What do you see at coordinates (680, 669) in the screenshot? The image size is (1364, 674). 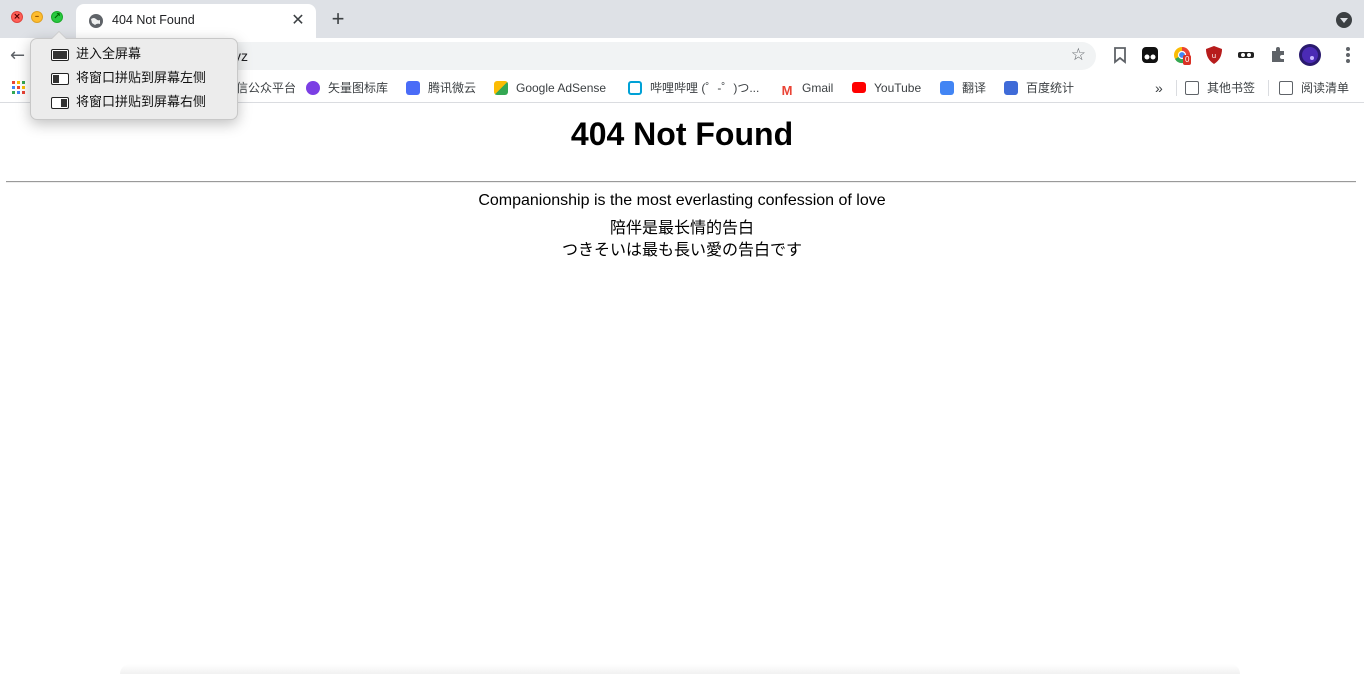 I see `window-edge-shadow` at bounding box center [680, 669].